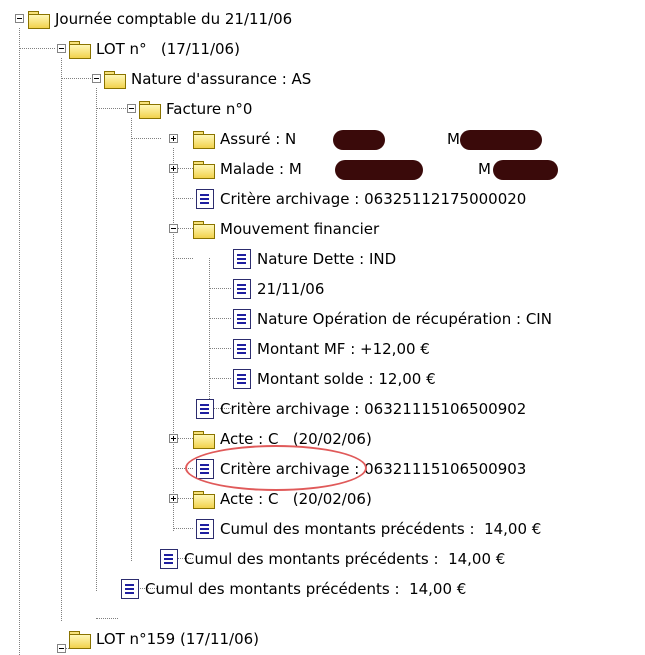 Image resolution: width=645 pixels, height=655 pixels. I want to click on tree-node-acte-1: Acte : C (20/02/06), so click(282, 439).